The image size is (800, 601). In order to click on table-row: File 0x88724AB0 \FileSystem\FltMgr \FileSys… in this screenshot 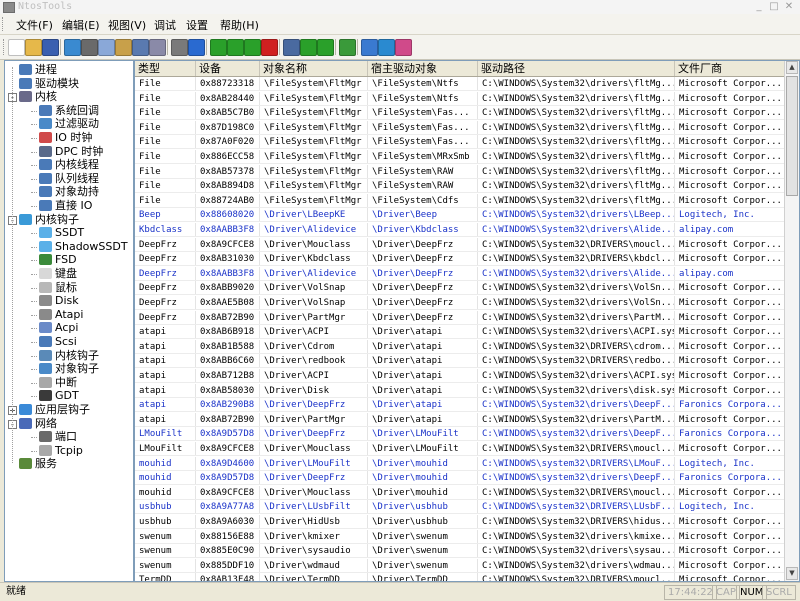, I will do `click(460, 200)`.